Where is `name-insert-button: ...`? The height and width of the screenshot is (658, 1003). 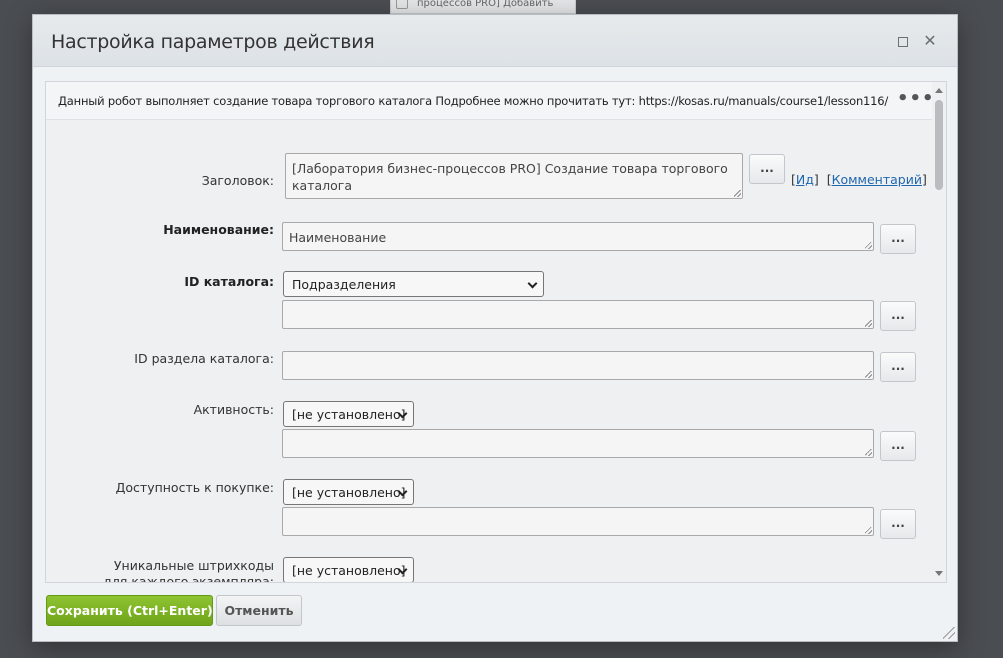
name-insert-button: ... is located at coordinates (898, 239).